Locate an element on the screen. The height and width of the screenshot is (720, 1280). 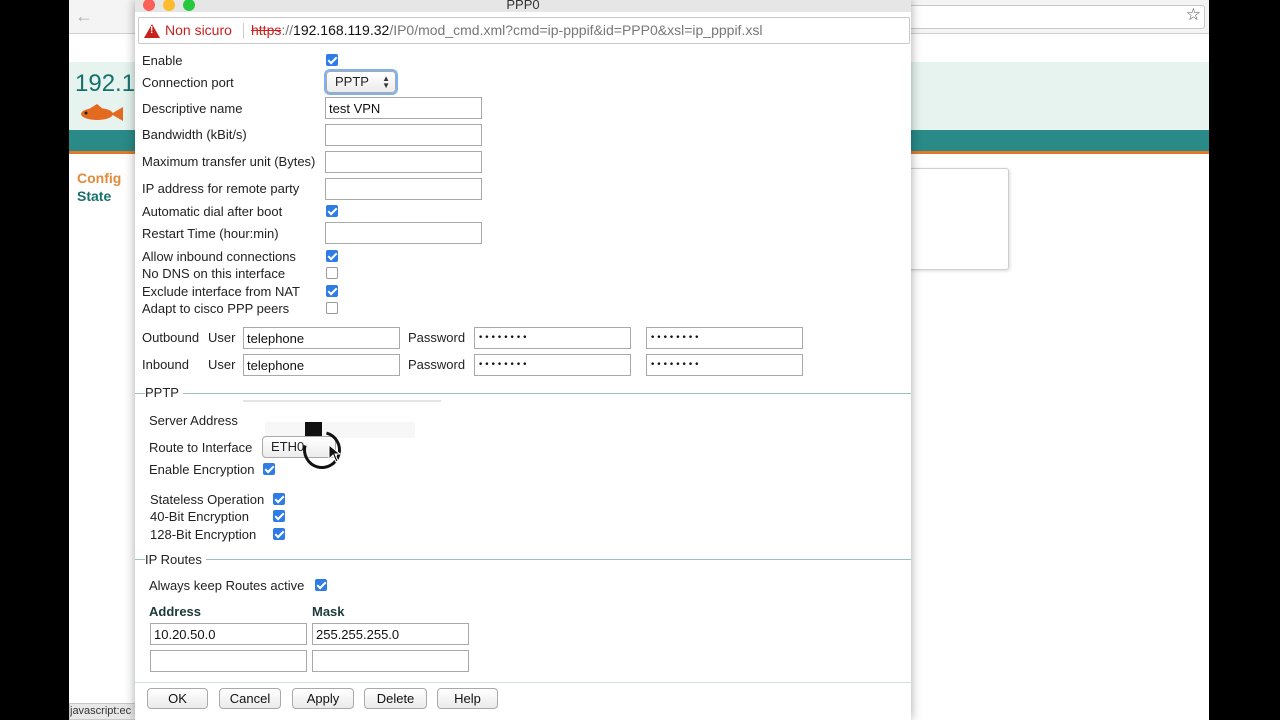
address-header: Address is located at coordinates (175, 611).